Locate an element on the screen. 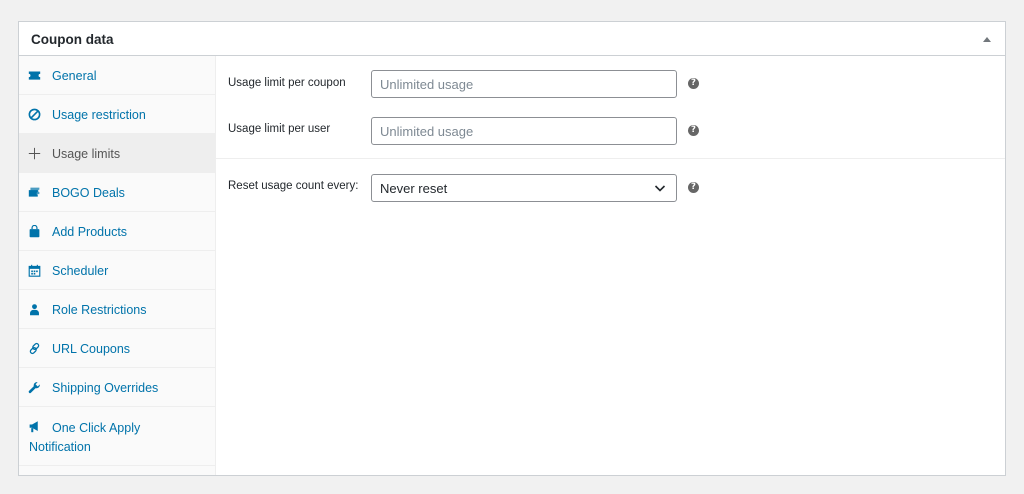 This screenshot has width=1024, height=494. reset-usage-count-label: Reset usage count every: is located at coordinates (293, 186).